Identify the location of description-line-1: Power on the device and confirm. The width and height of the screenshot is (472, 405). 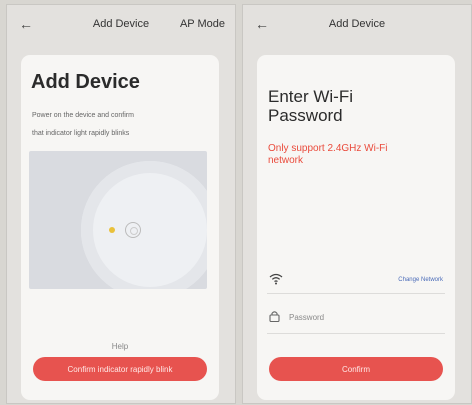
(83, 115).